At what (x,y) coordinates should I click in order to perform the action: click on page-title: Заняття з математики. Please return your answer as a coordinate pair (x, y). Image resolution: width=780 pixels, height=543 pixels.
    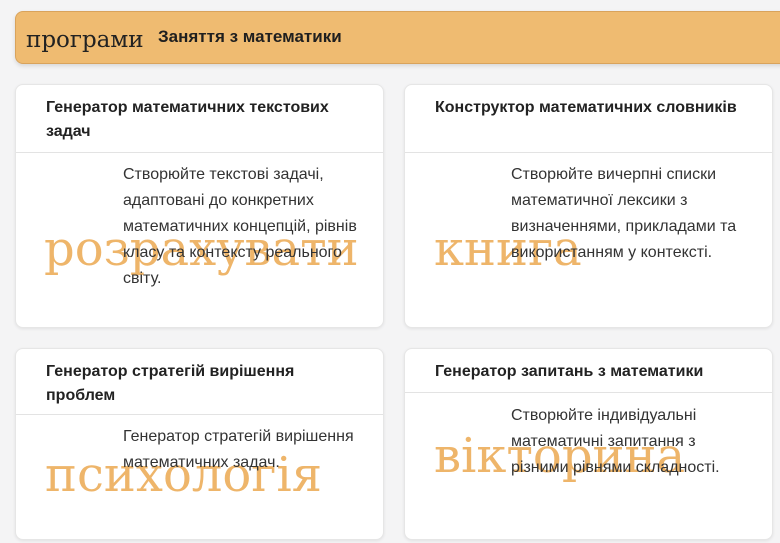
    Looking at the image, I should click on (250, 36).